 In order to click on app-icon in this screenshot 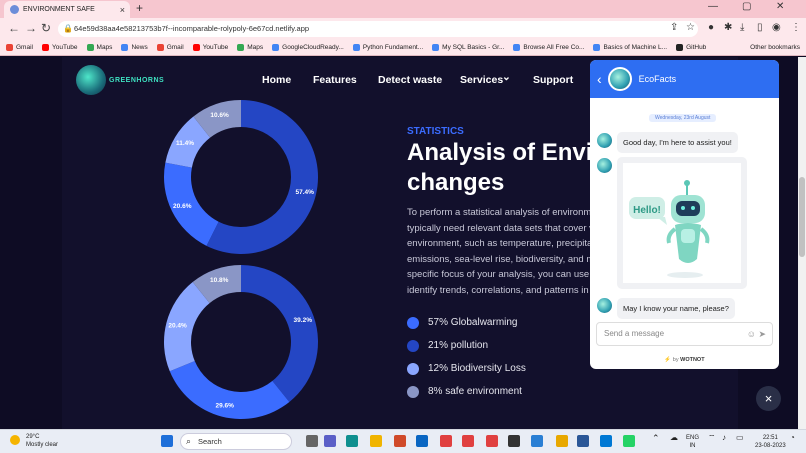, I will do `click(400, 441)`.